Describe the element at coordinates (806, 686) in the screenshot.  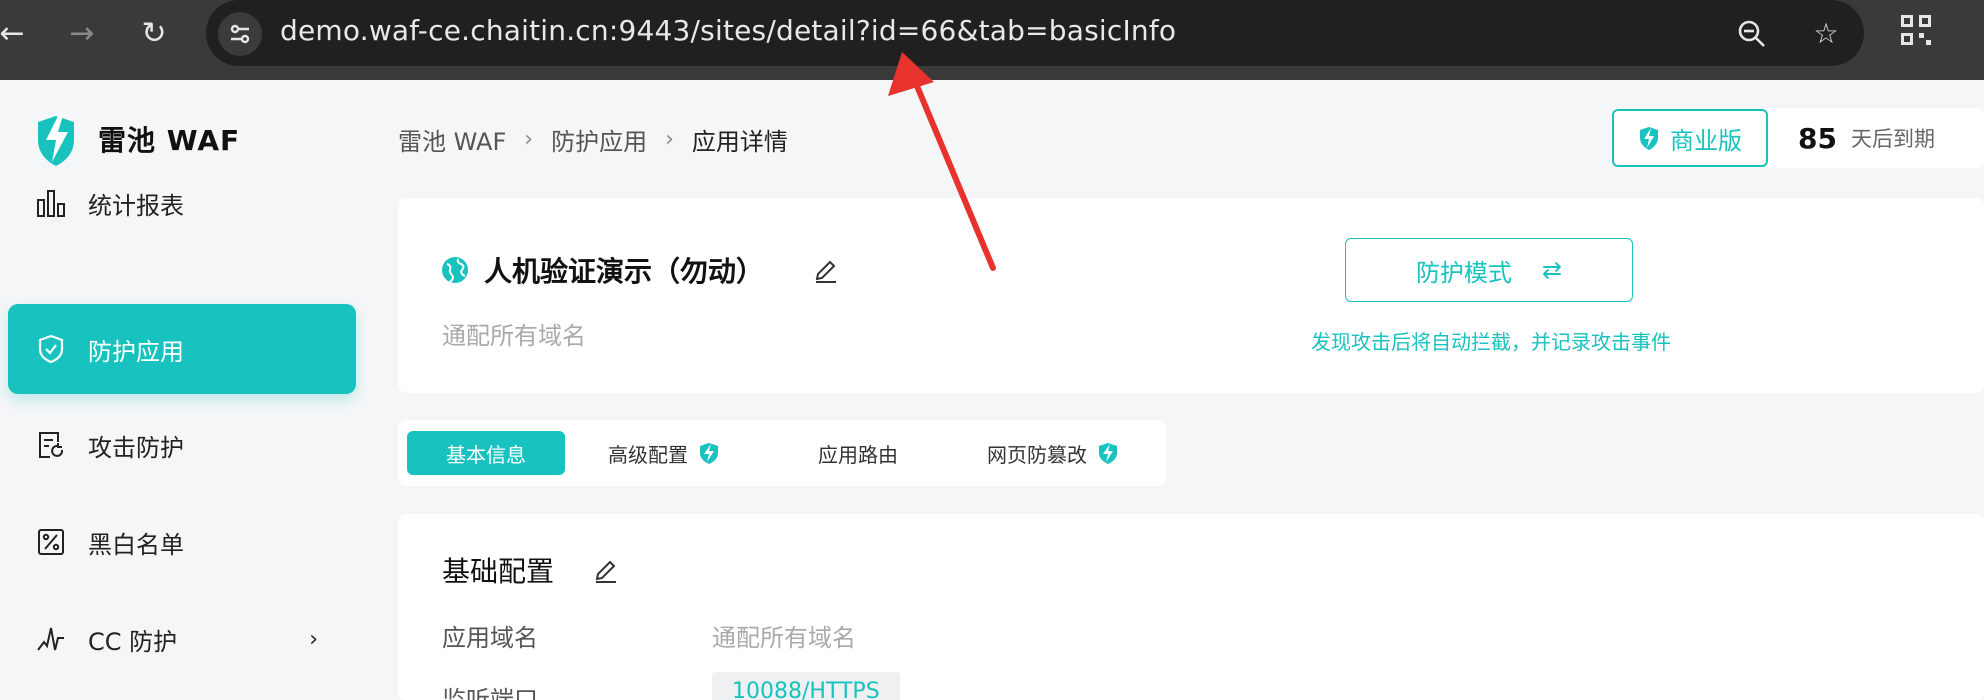
I see `port-tag: 10088/HTTPS` at that location.